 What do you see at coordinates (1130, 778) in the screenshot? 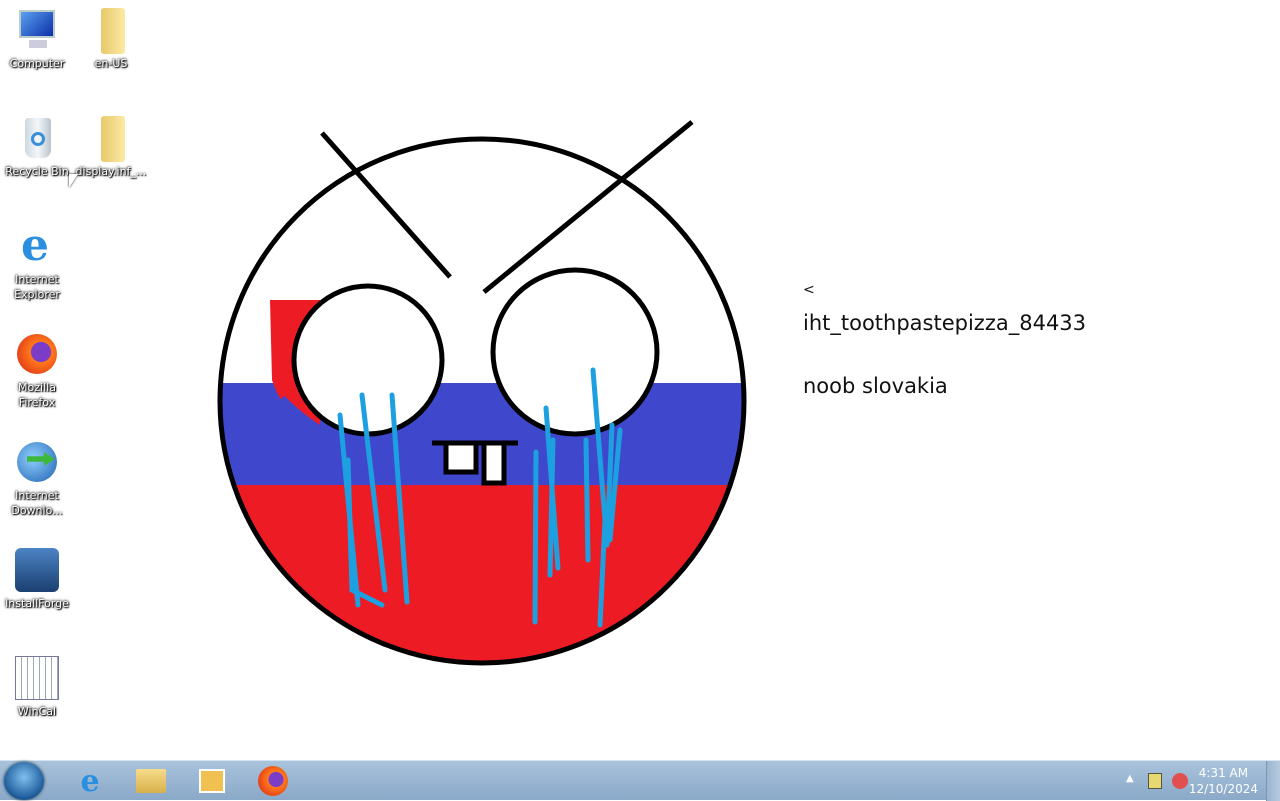
I see `show-hidden-icons-button: ▲` at bounding box center [1130, 778].